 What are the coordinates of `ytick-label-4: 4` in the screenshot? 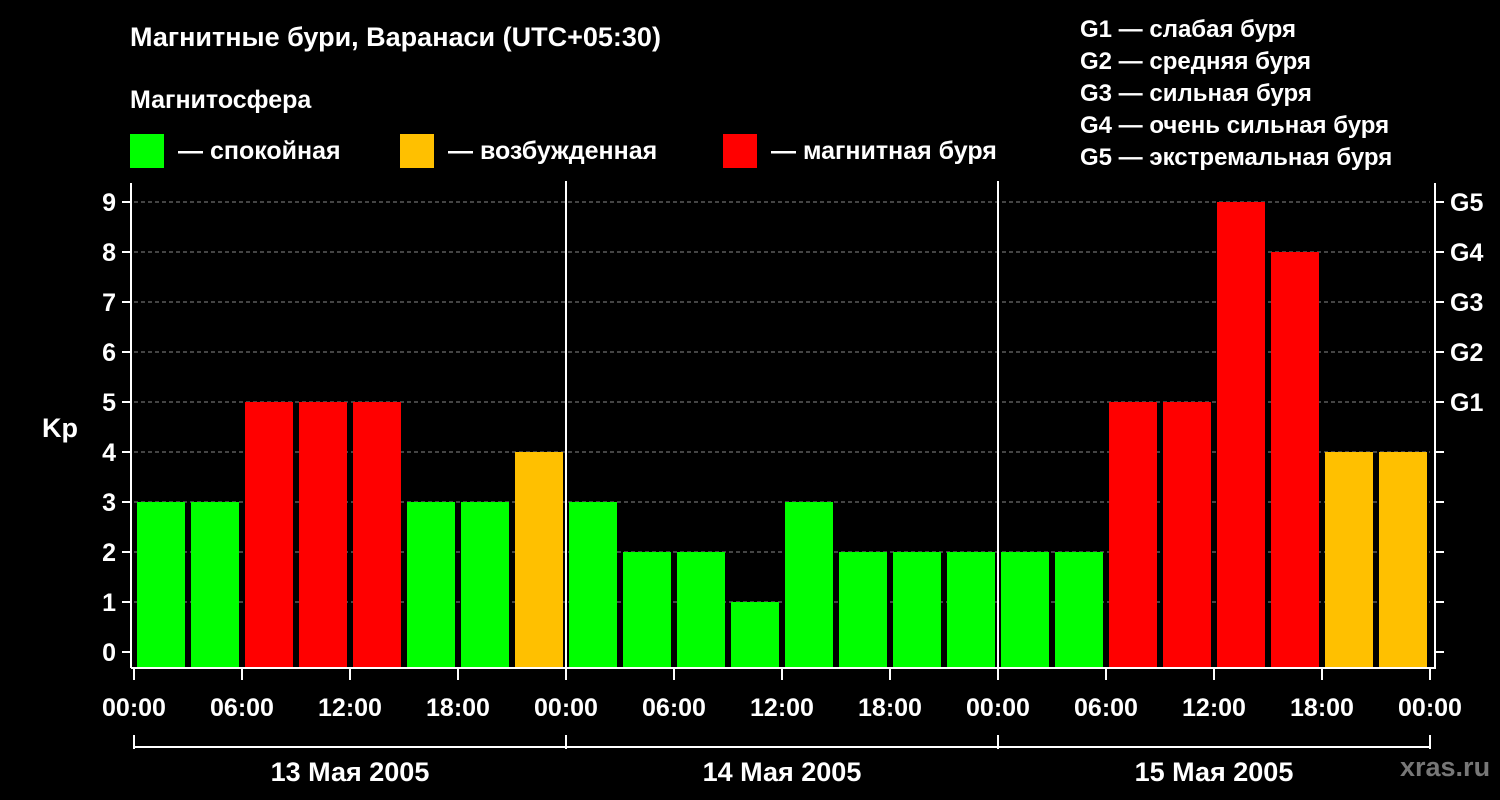 It's located at (109, 453).